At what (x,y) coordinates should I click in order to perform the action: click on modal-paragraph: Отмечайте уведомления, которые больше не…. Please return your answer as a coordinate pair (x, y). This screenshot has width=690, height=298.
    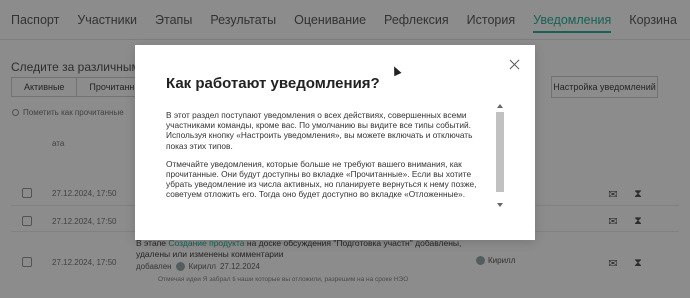
    Looking at the image, I should click on (321, 179).